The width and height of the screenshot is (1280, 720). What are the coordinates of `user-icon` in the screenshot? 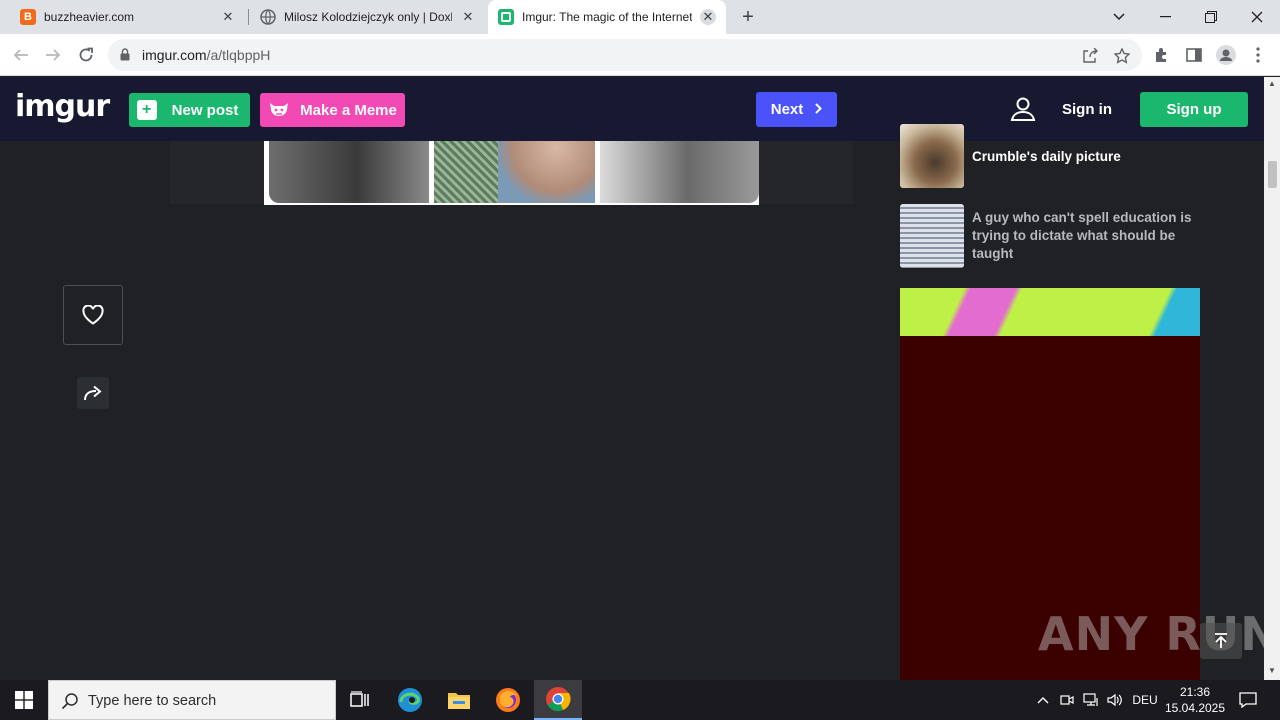 It's located at (1023, 109).